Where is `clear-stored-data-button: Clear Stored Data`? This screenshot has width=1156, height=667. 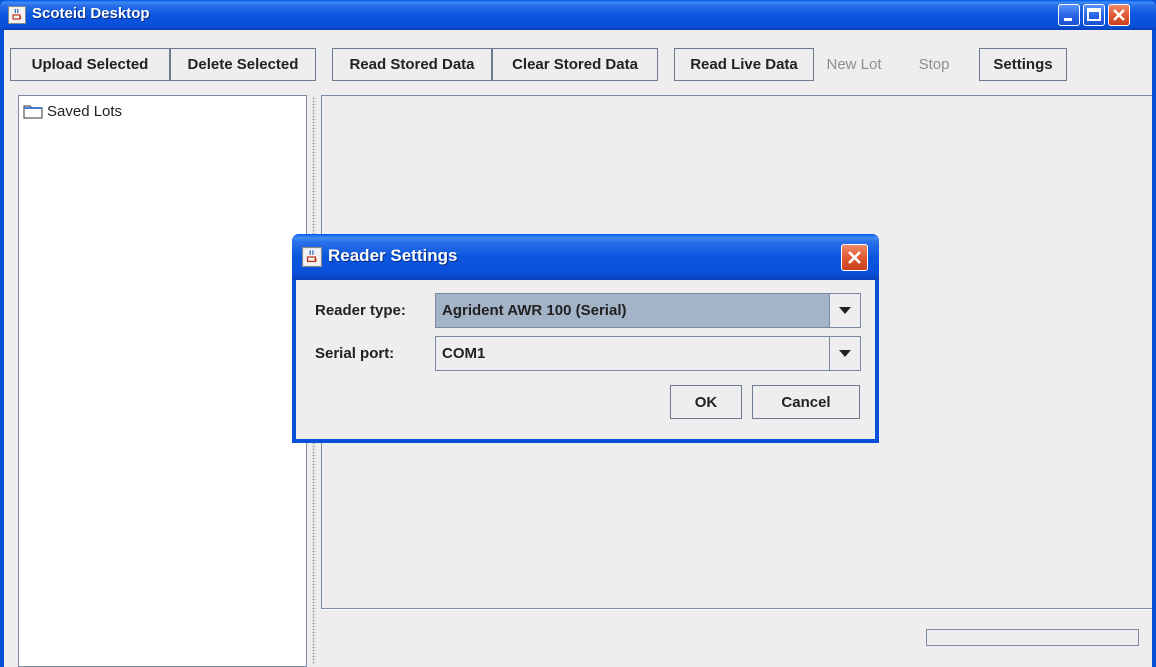 clear-stored-data-button: Clear Stored Data is located at coordinates (575, 64).